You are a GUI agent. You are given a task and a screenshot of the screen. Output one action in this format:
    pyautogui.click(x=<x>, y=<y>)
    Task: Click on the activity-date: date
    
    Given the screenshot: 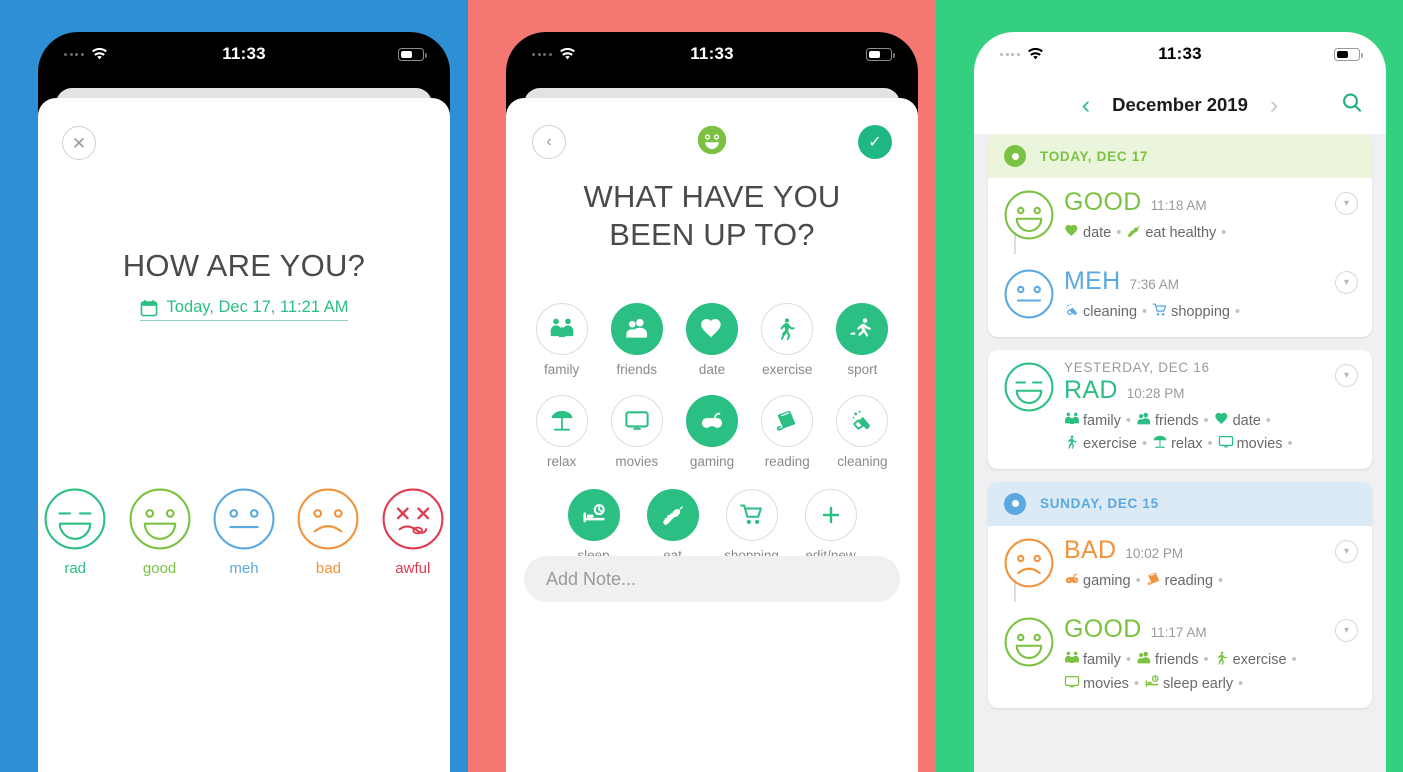 What is the action you would take?
    pyautogui.click(x=711, y=341)
    